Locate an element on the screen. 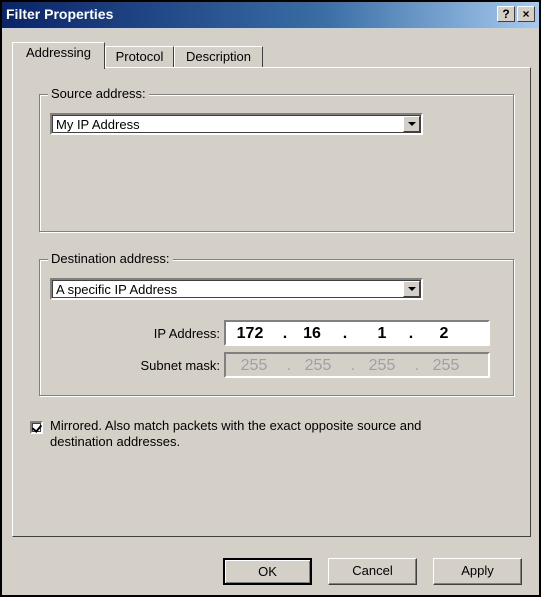  source-address-value: My IP Address is located at coordinates (98, 124).